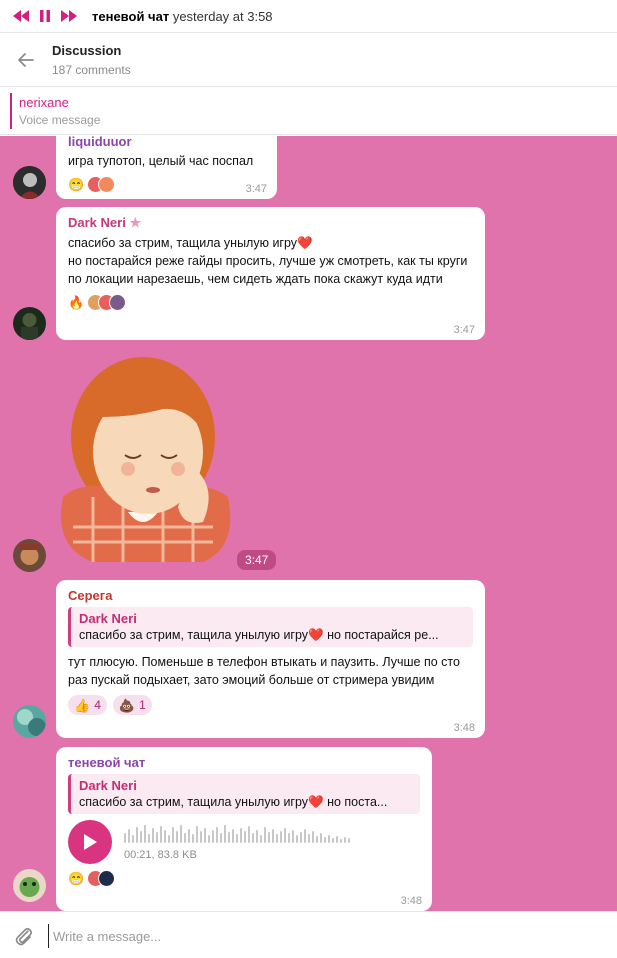  Describe the element at coordinates (308, 111) in the screenshot. I see `pinned-message: nerixane Voice message` at that location.